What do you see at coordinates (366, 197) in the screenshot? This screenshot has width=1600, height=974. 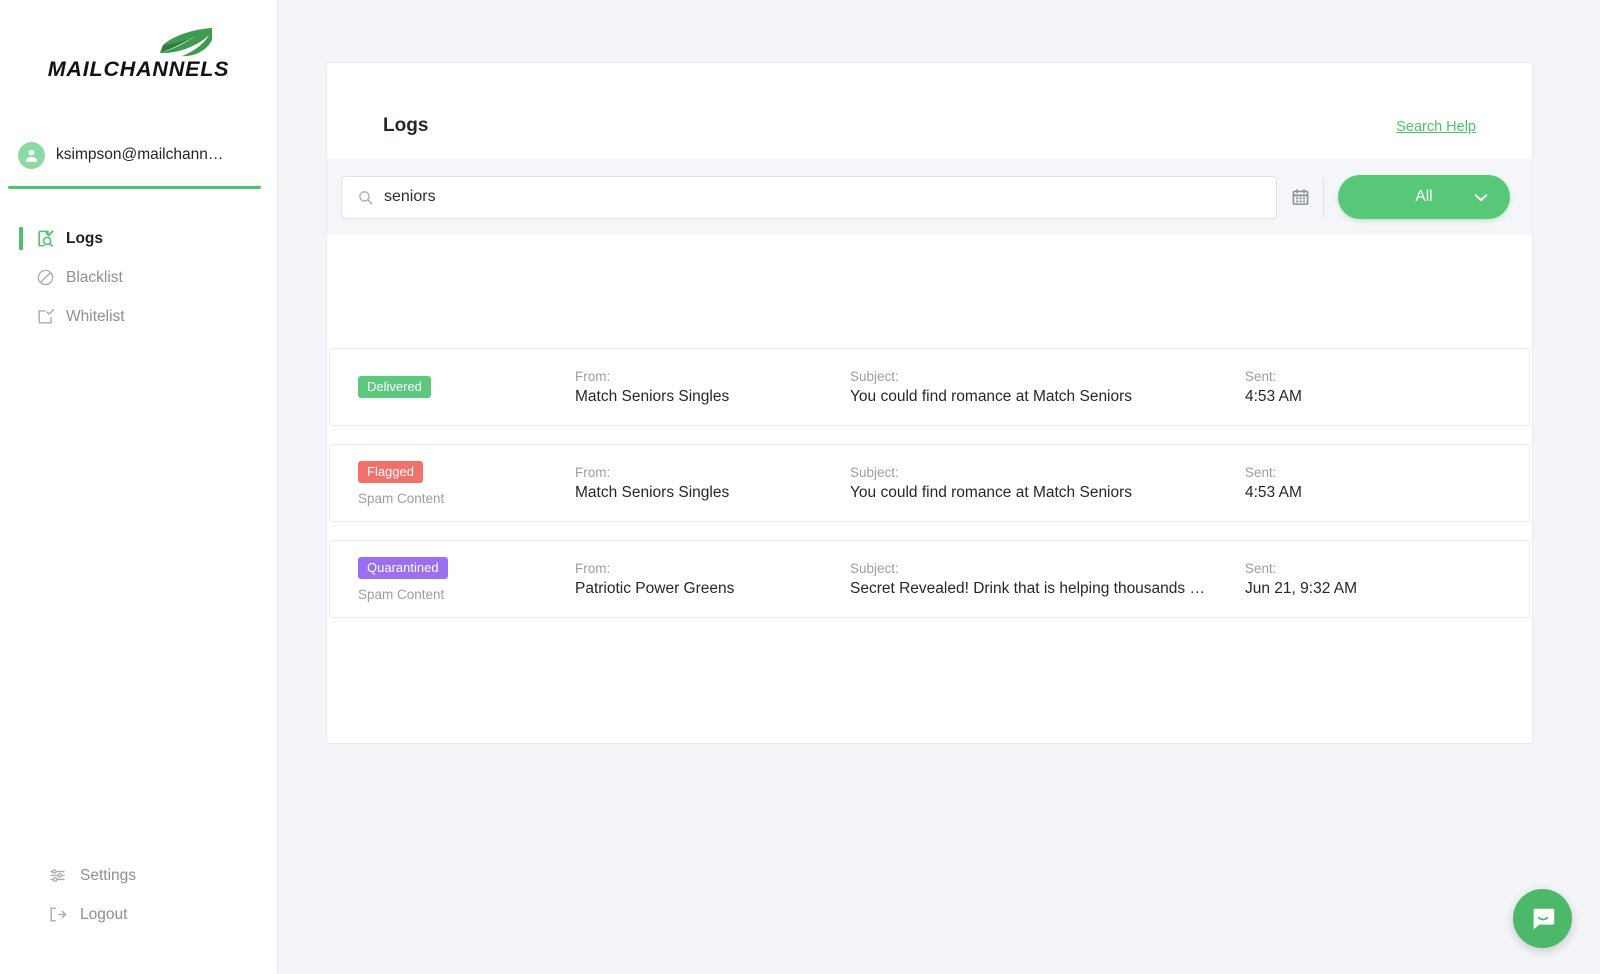 I see `search-icon` at bounding box center [366, 197].